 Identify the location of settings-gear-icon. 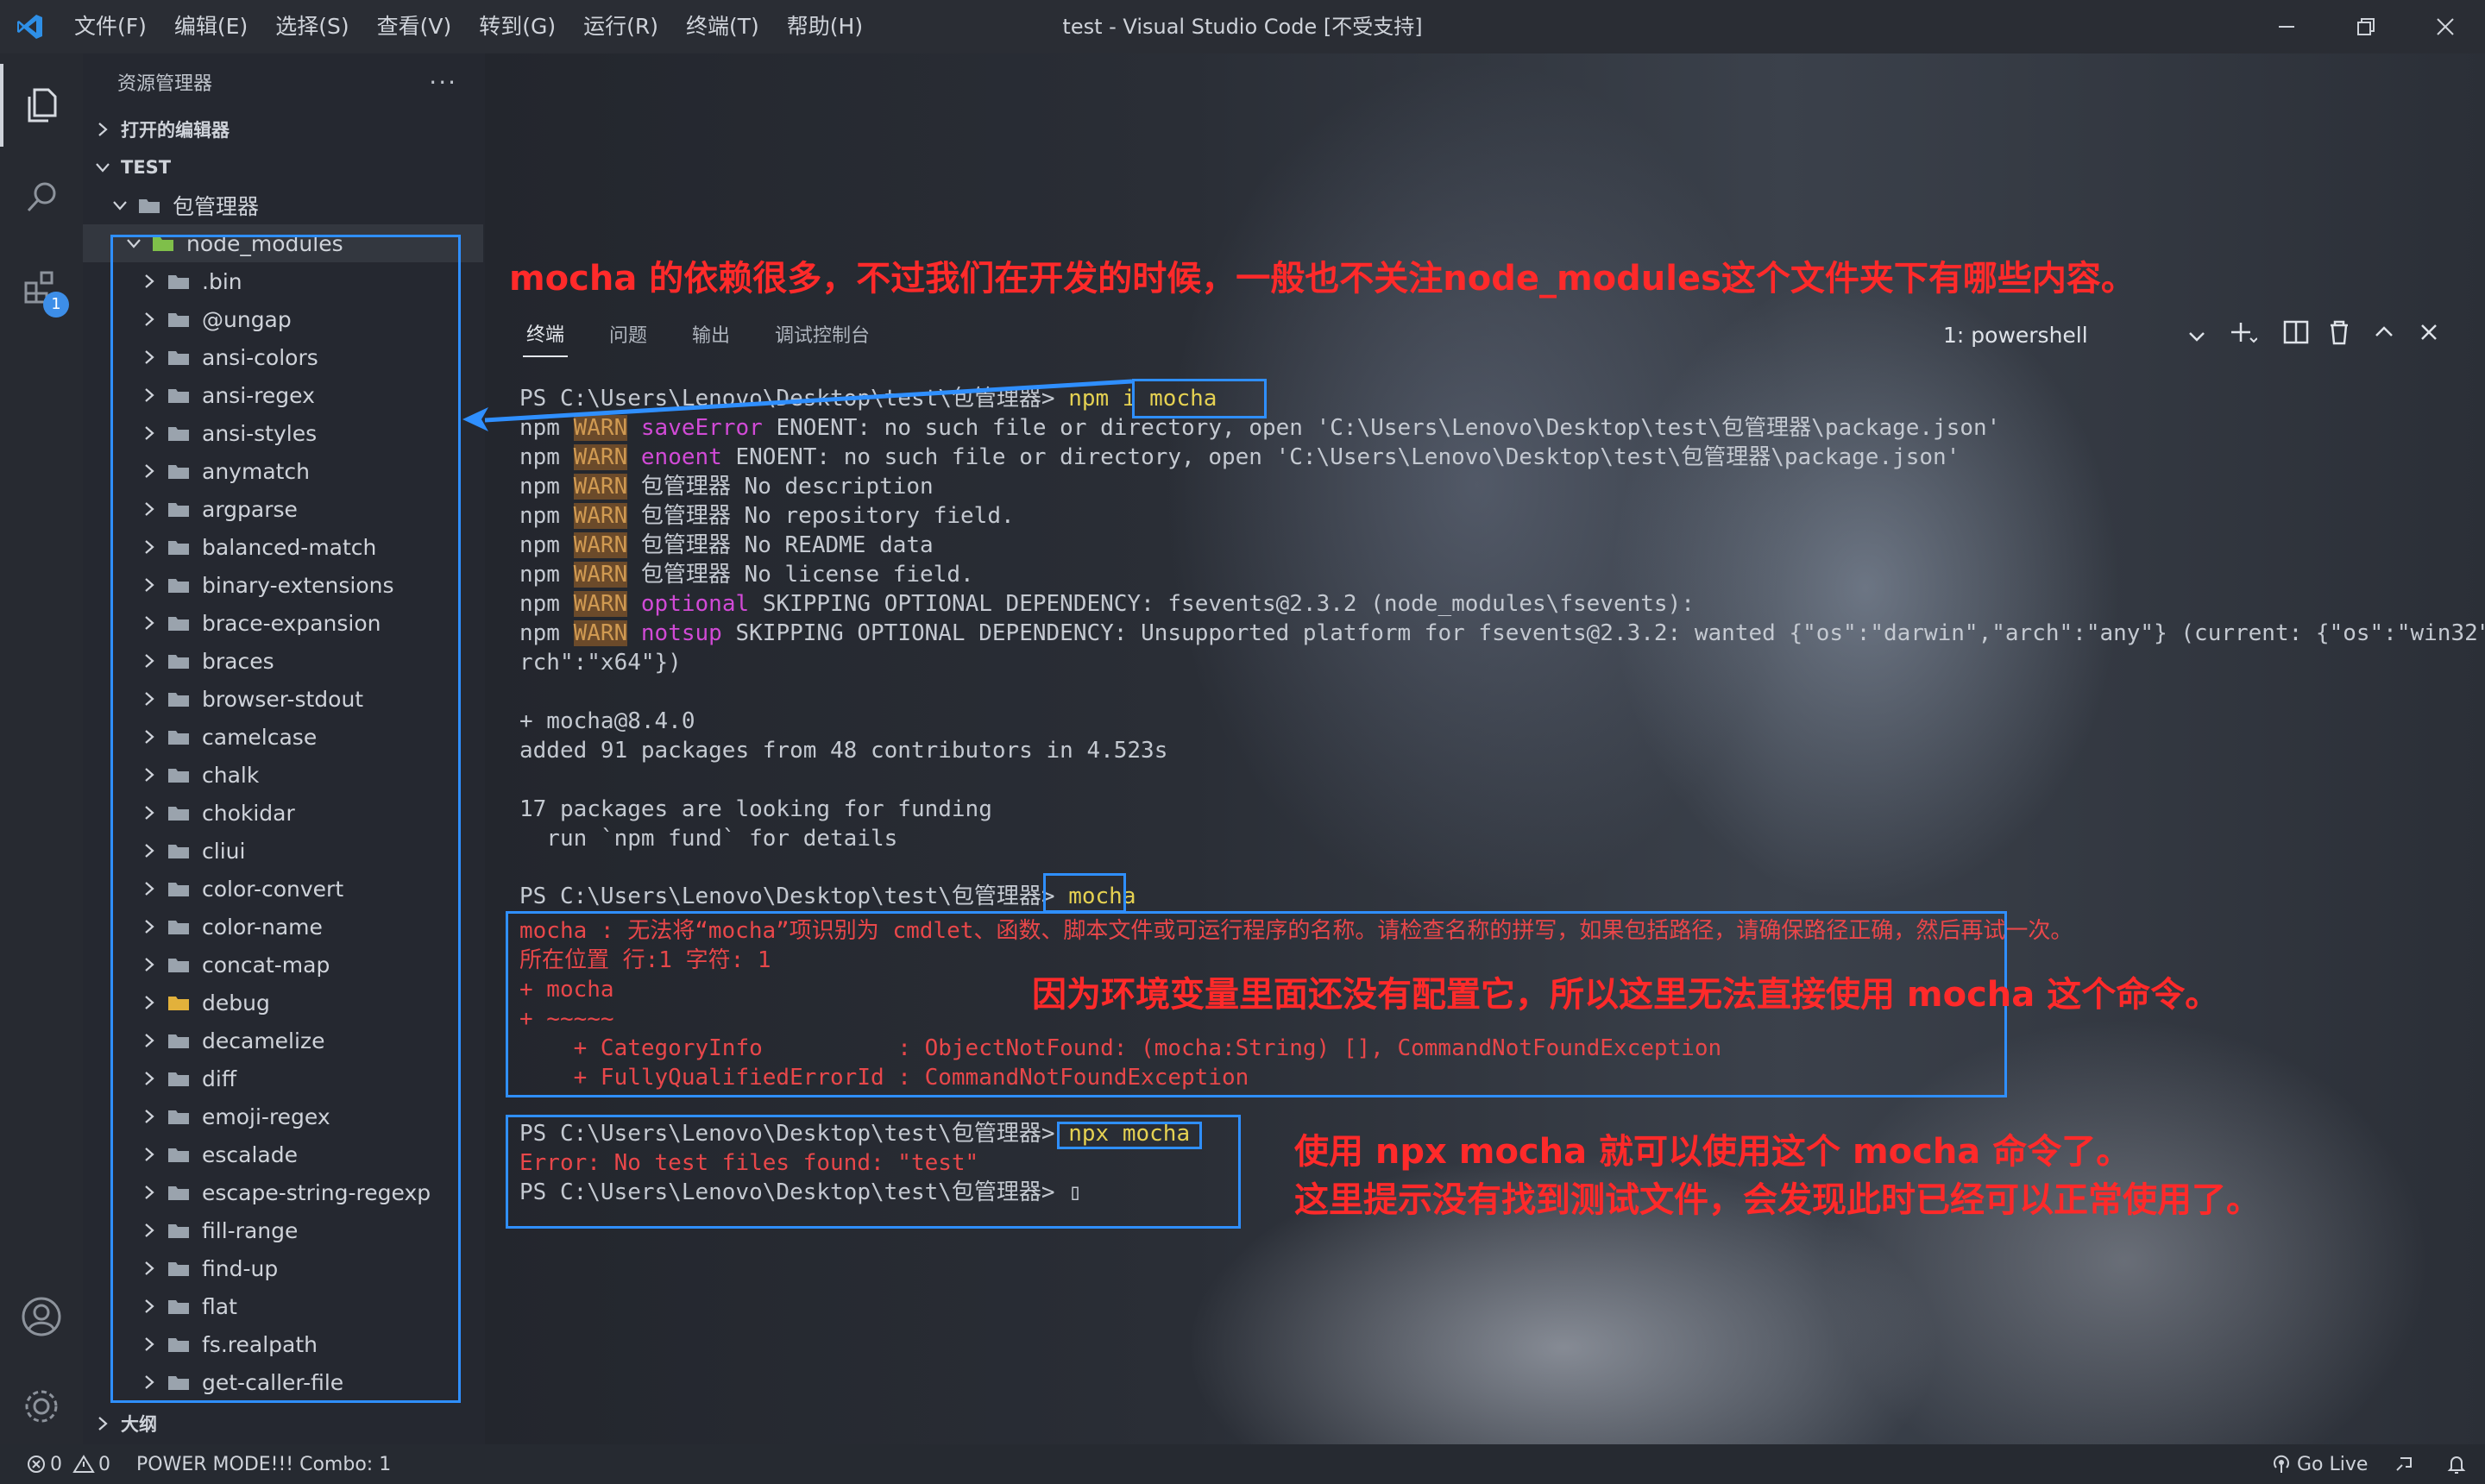
(41, 1406).